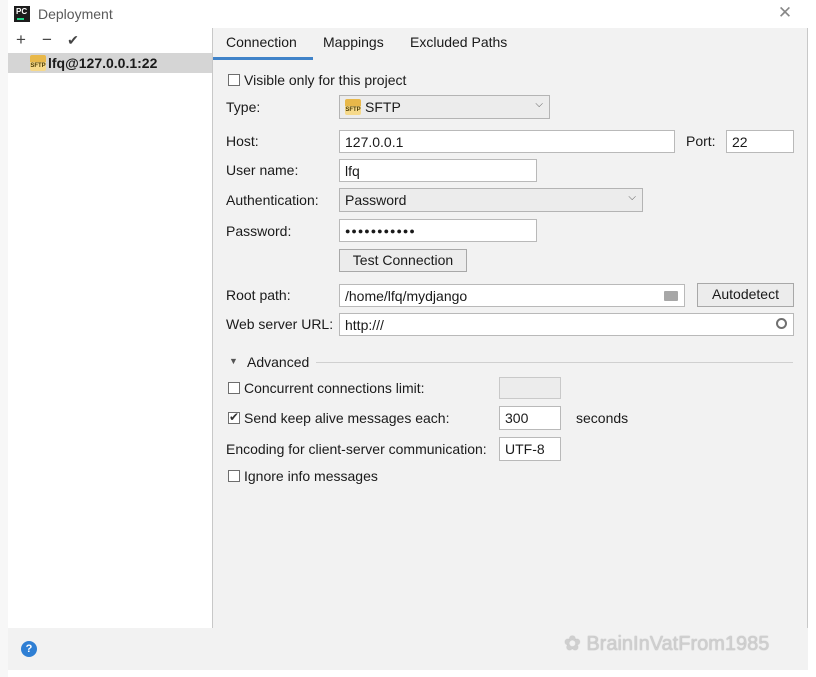 This screenshot has height=677, width=816. I want to click on type-combobox: SFTP ⌵, so click(444, 107).